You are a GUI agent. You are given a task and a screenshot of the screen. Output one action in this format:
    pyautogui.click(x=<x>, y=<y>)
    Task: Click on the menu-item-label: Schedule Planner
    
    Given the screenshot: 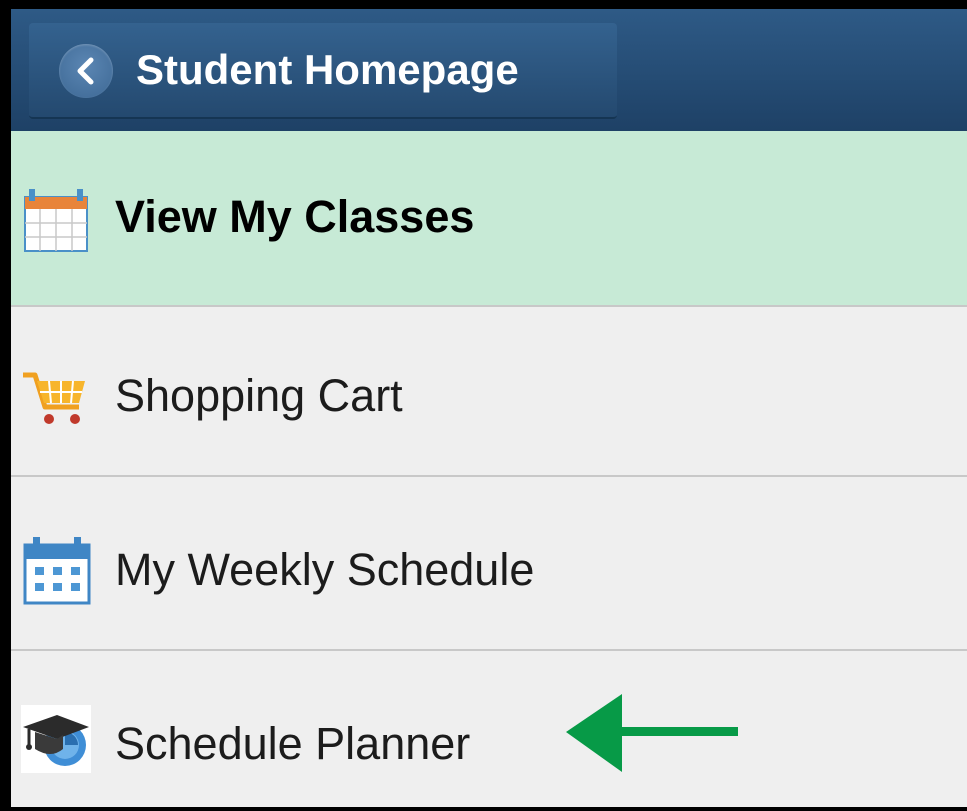 What is the action you would take?
    pyautogui.click(x=293, y=743)
    